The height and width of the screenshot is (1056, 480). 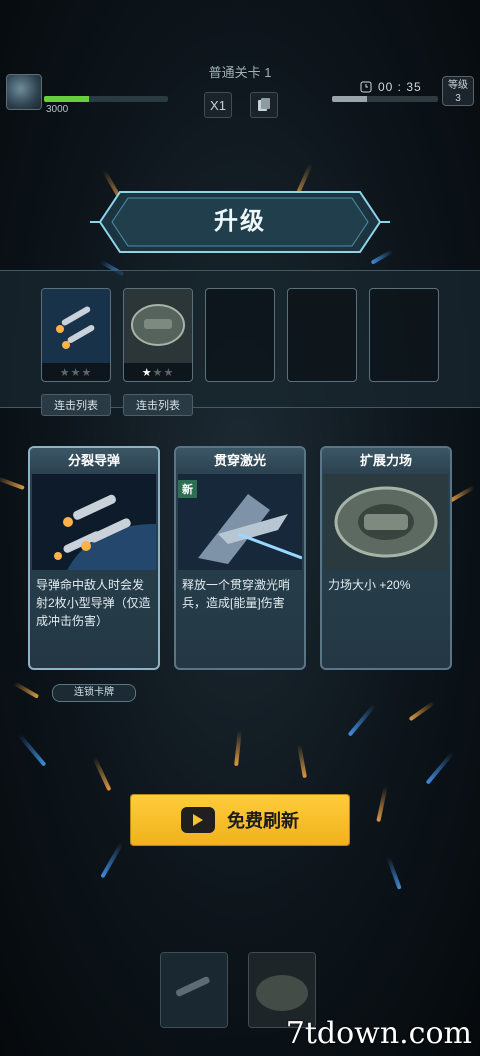 I want to click on timer-bar-fill, so click(x=349, y=99).